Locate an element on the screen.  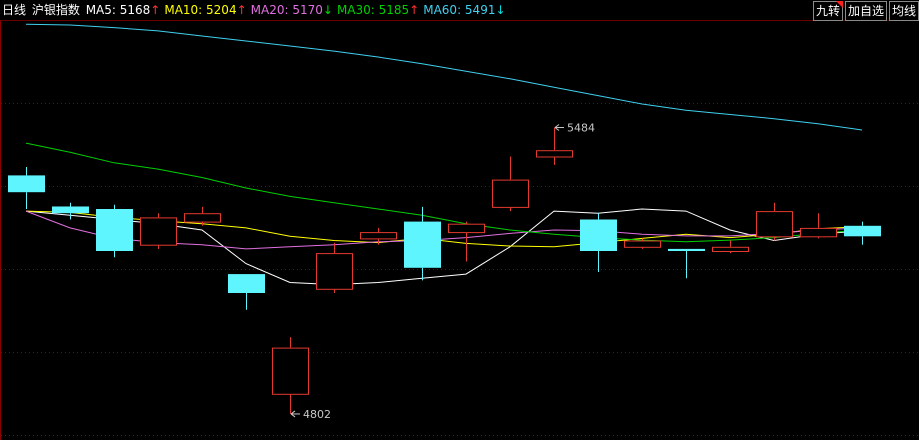
ma-legend-item: MA30: 5185↑ is located at coordinates (379, 10).